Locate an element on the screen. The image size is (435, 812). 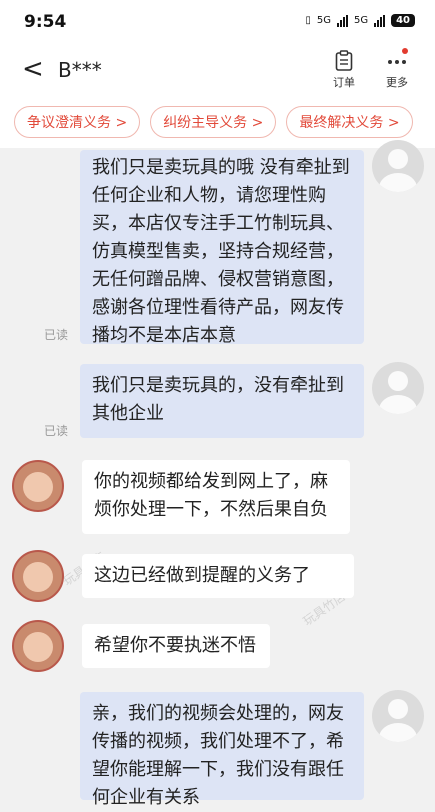
notification-dot is located at coordinates (405, 51).